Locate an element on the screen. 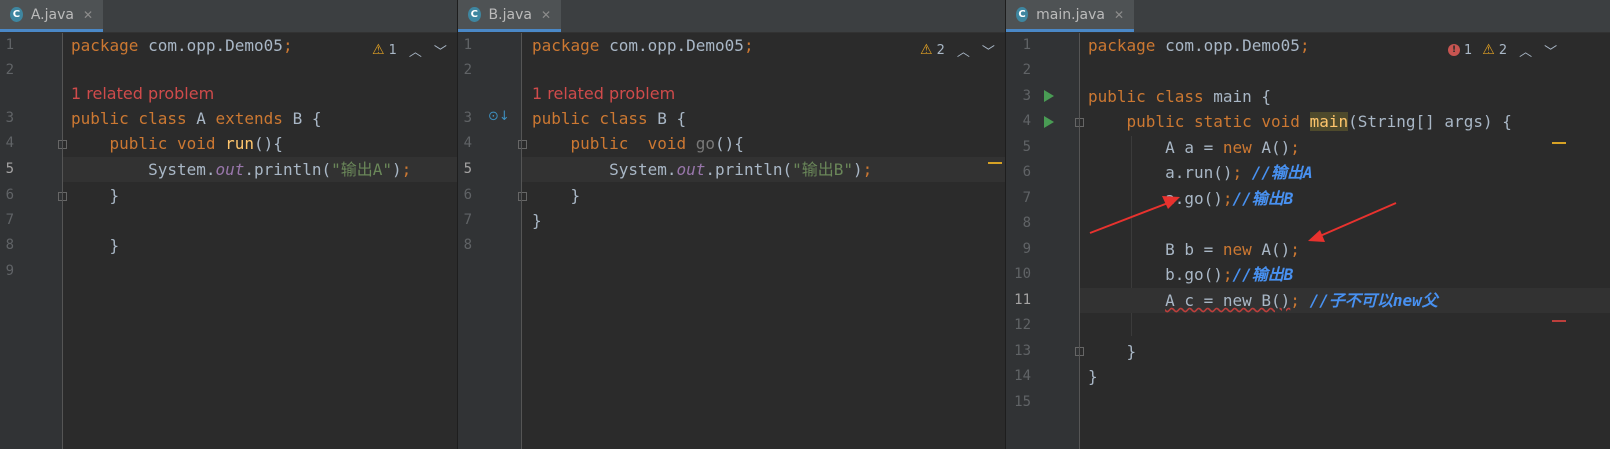 The height and width of the screenshot is (449, 1610). code-line-9: B b = new A(); is located at coordinates (1194, 249).